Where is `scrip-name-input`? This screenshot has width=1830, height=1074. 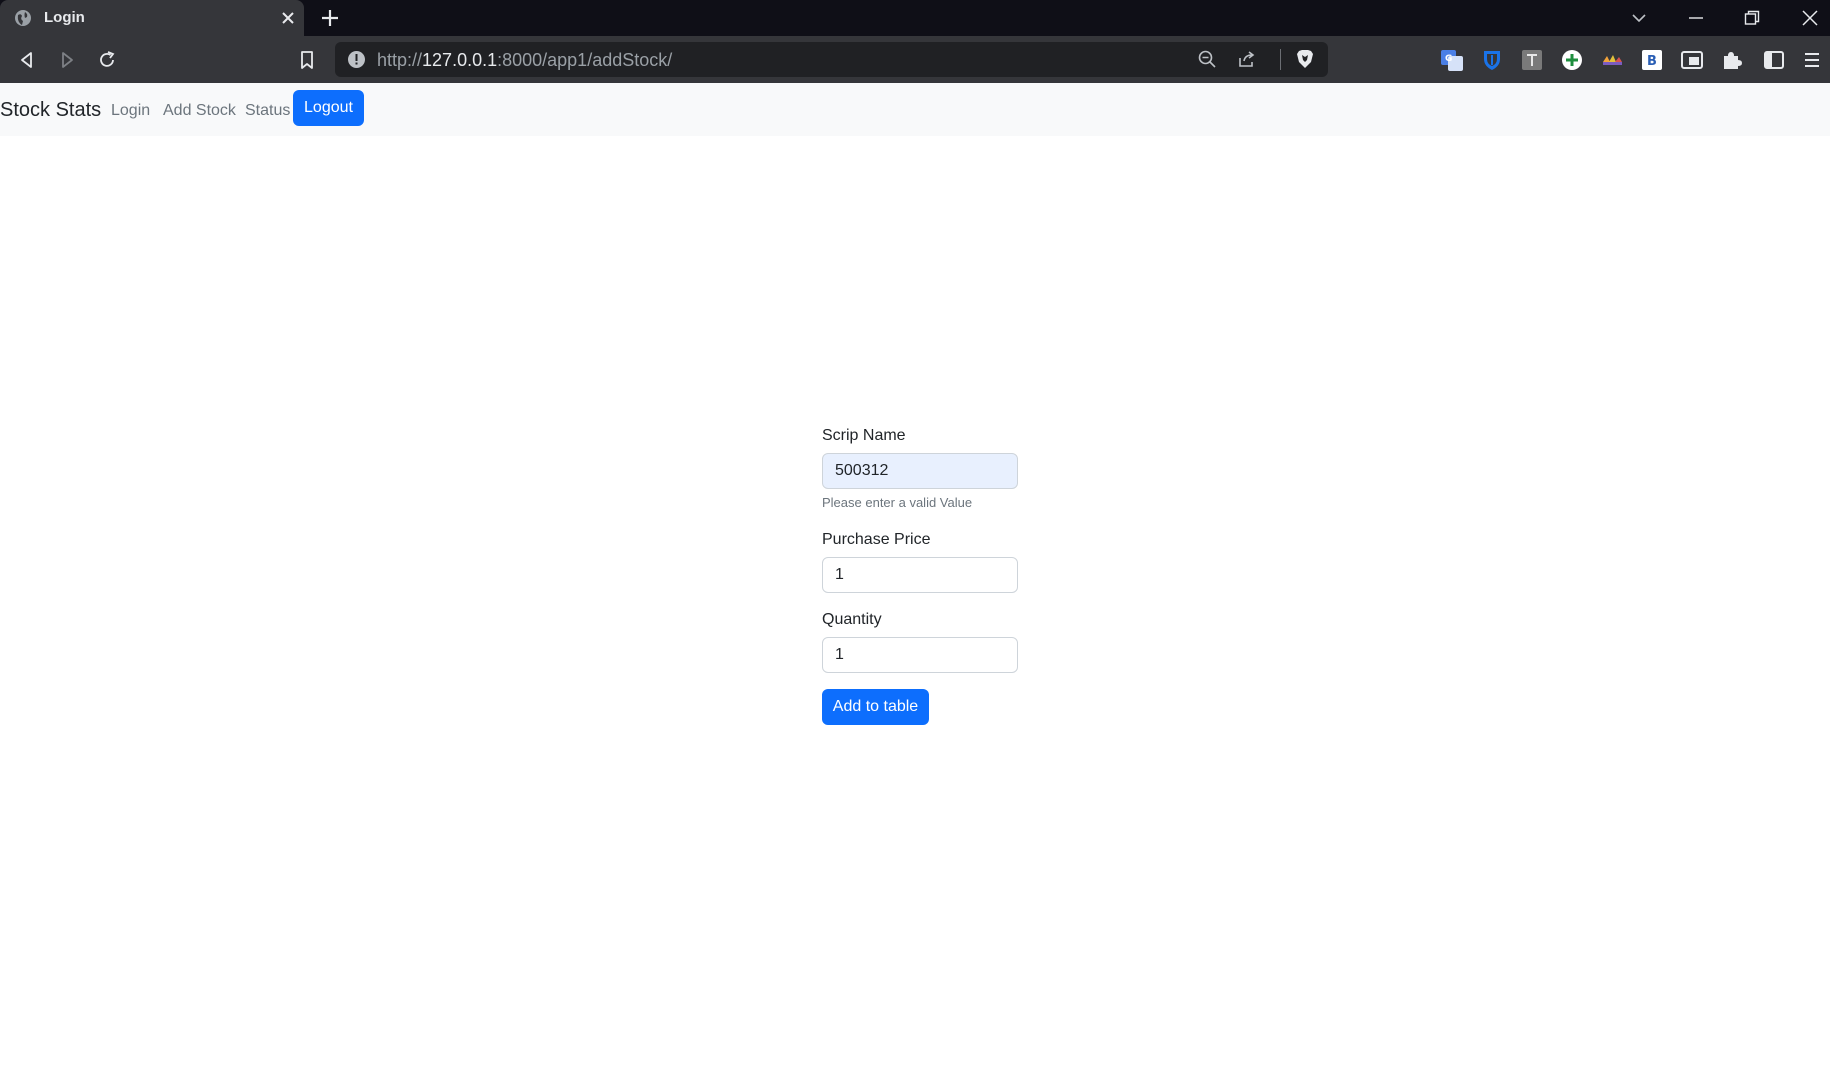
scrip-name-input is located at coordinates (920, 471).